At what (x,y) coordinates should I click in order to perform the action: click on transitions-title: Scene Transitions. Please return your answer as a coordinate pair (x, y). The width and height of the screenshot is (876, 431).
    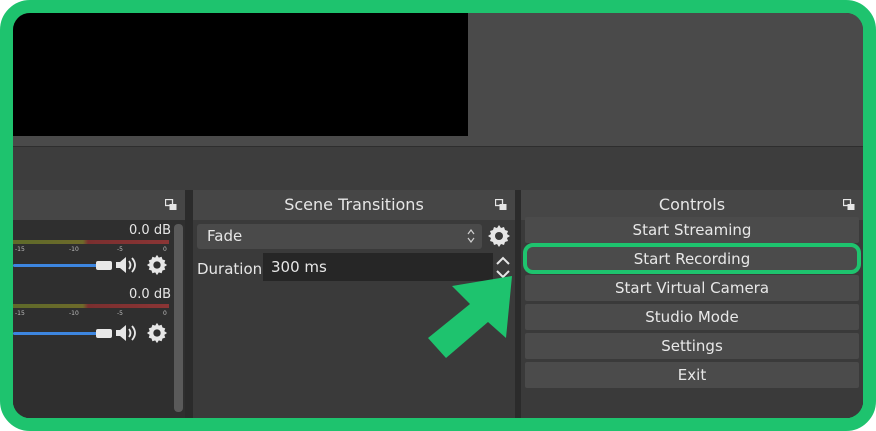
    Looking at the image, I should click on (354, 204).